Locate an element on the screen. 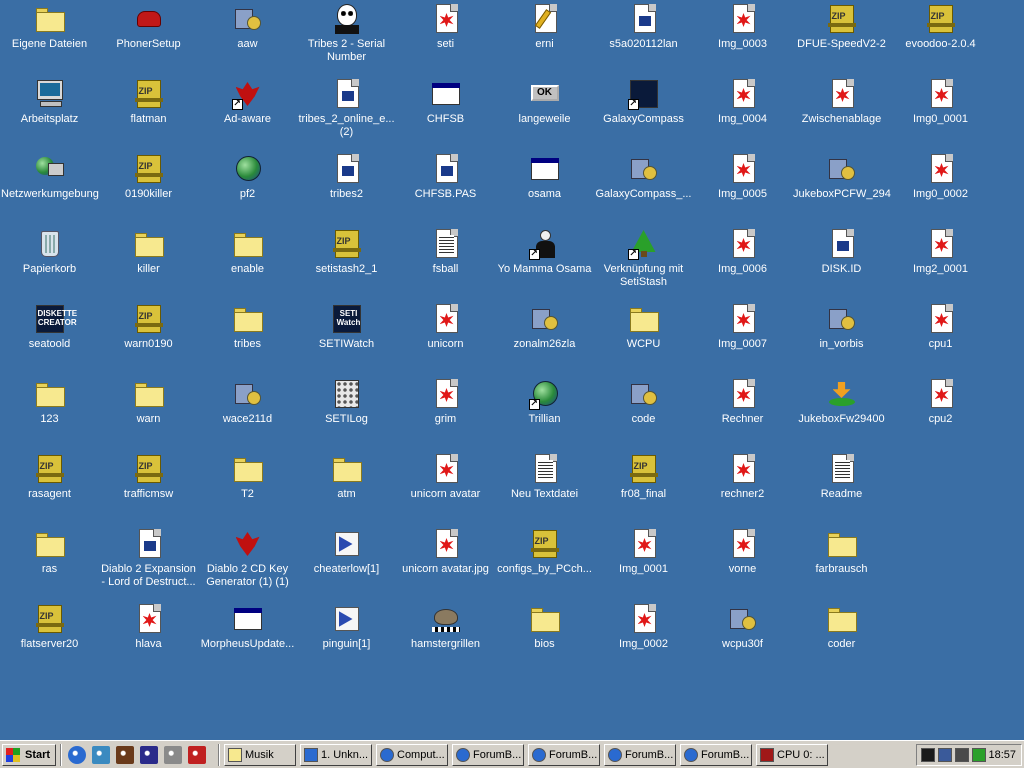 The width and height of the screenshot is (1024, 768). desktop-icon: s5a020112lan is located at coordinates (643, 39).